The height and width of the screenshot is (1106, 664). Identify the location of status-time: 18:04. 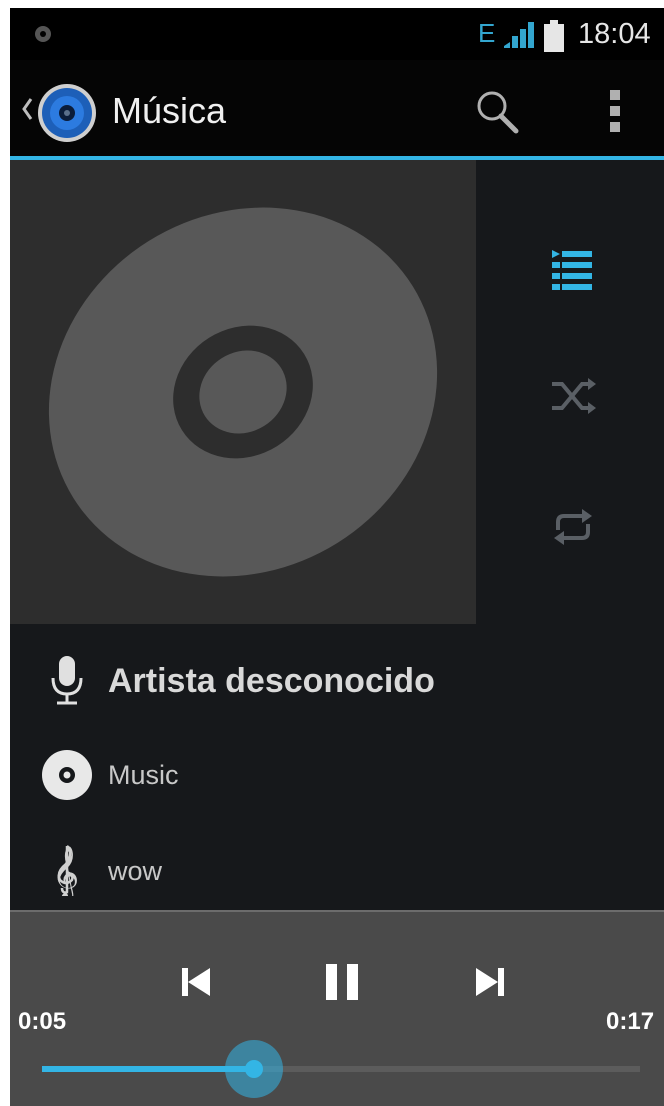
(614, 34).